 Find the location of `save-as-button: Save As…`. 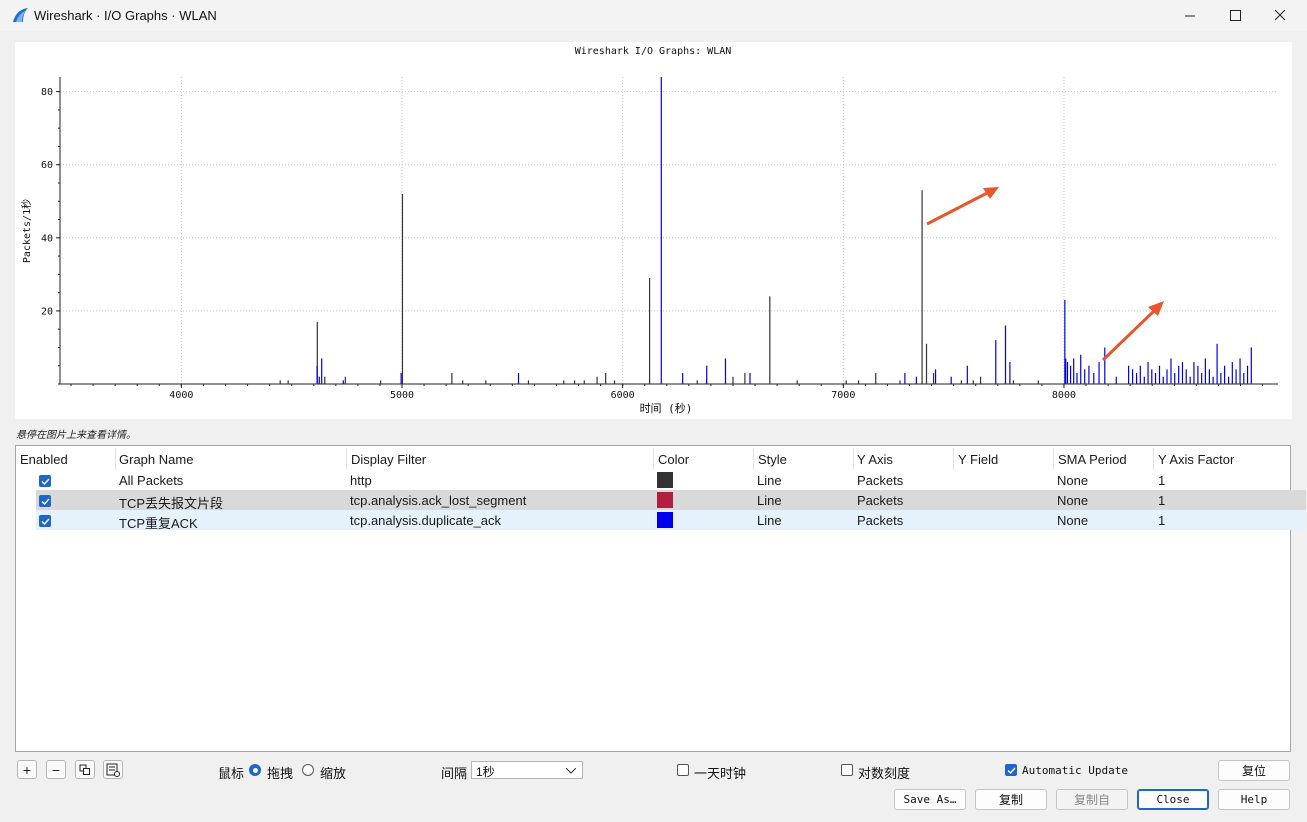

save-as-button: Save As… is located at coordinates (930, 799).